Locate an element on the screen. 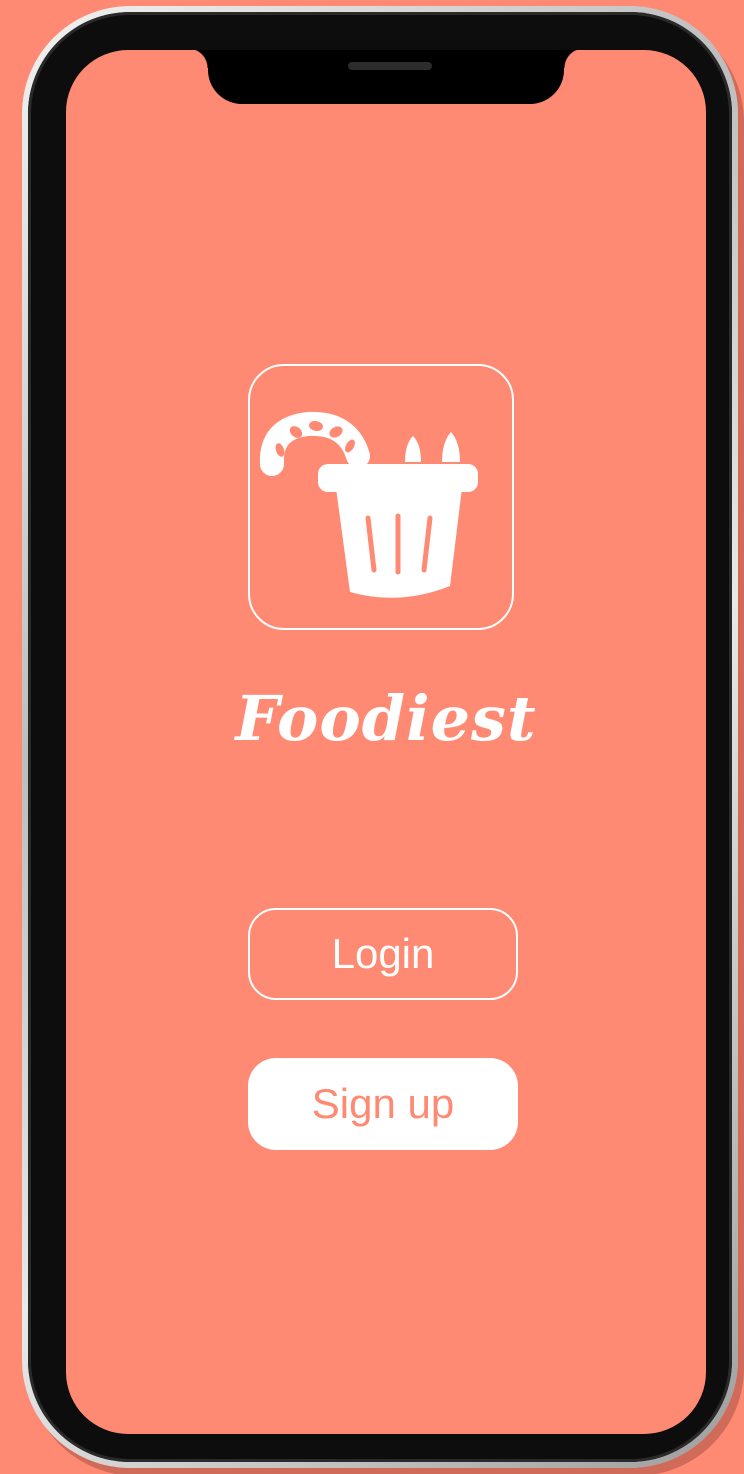 The height and width of the screenshot is (1474, 744). speaker-grille is located at coordinates (390, 66).